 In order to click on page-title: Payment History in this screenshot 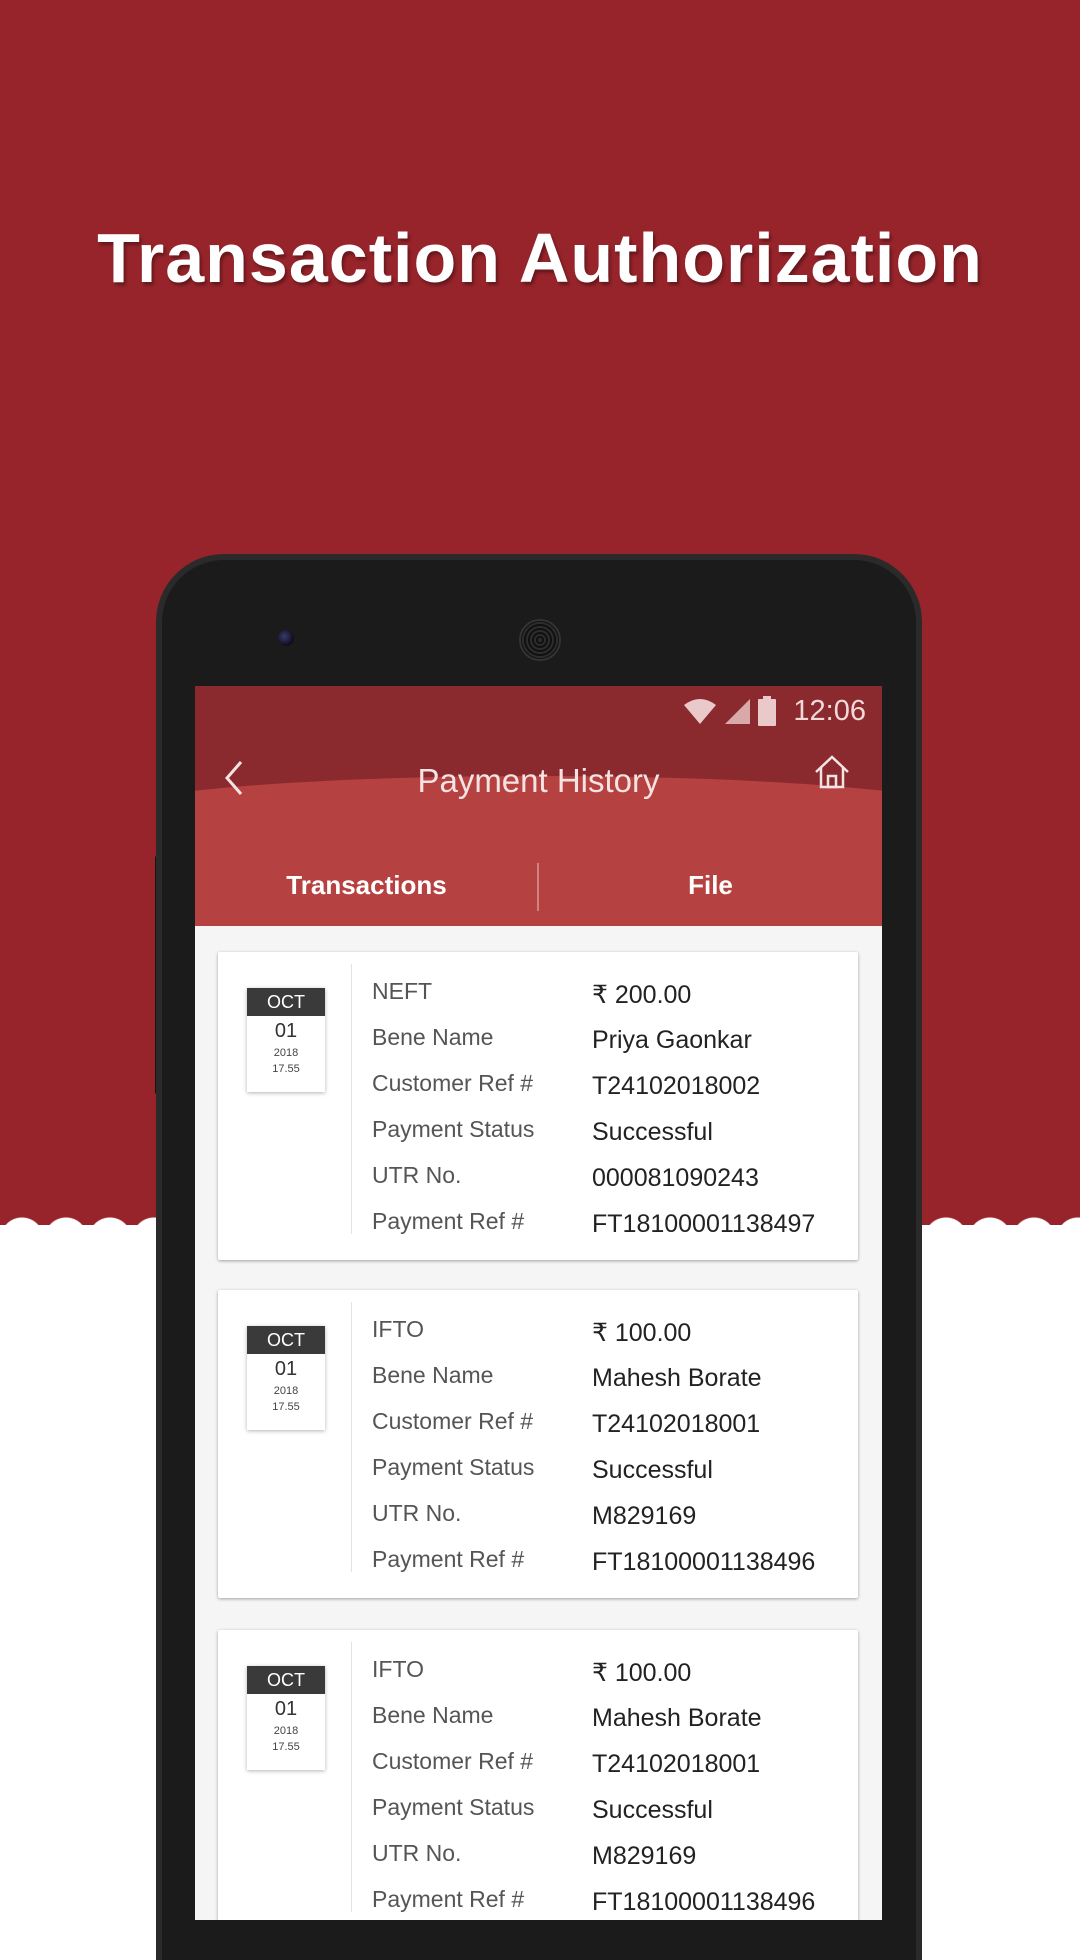, I will do `click(538, 780)`.